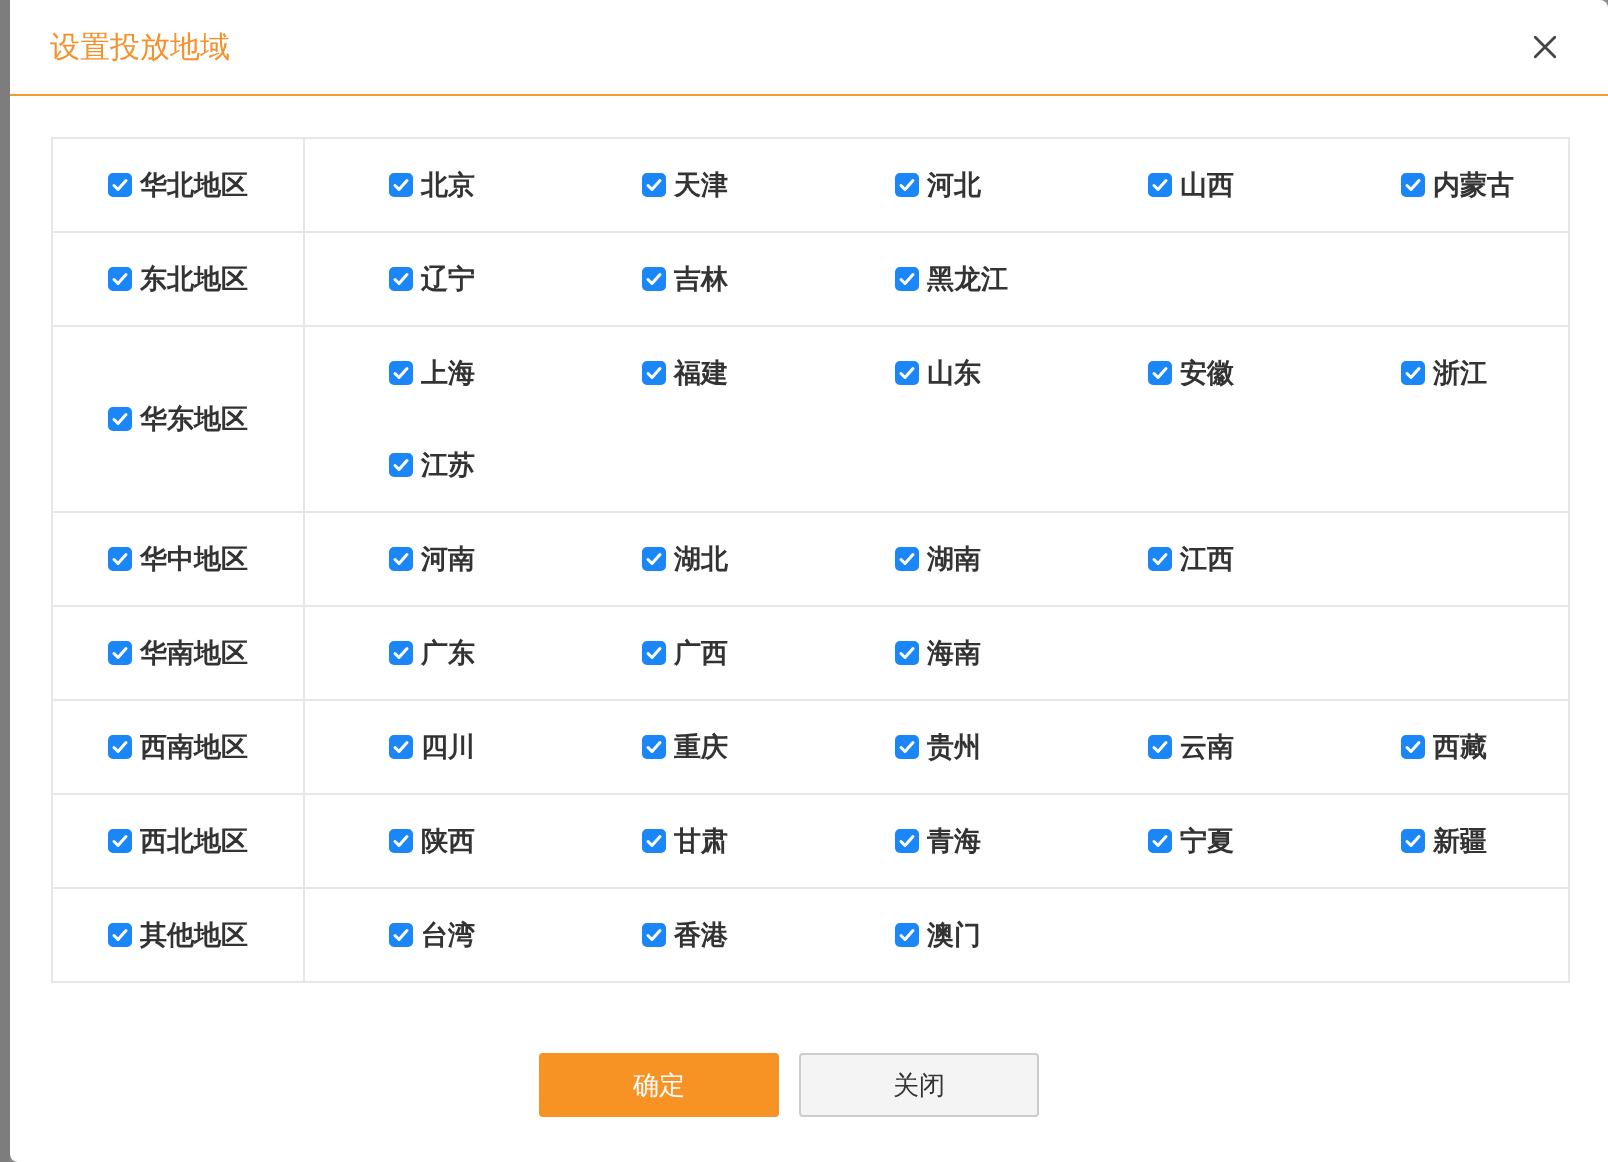  What do you see at coordinates (919, 1085) in the screenshot?
I see `close-button: 关闭` at bounding box center [919, 1085].